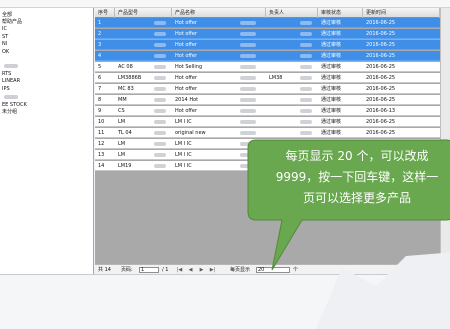  I want to click on tree-item-st: ST, so click(5, 37).